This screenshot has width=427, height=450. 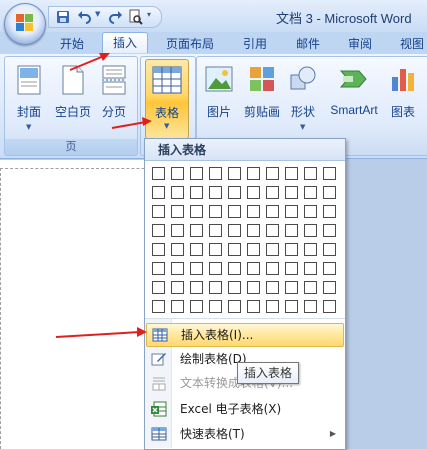 What do you see at coordinates (135, 17) in the screenshot?
I see `print-preview-icon` at bounding box center [135, 17].